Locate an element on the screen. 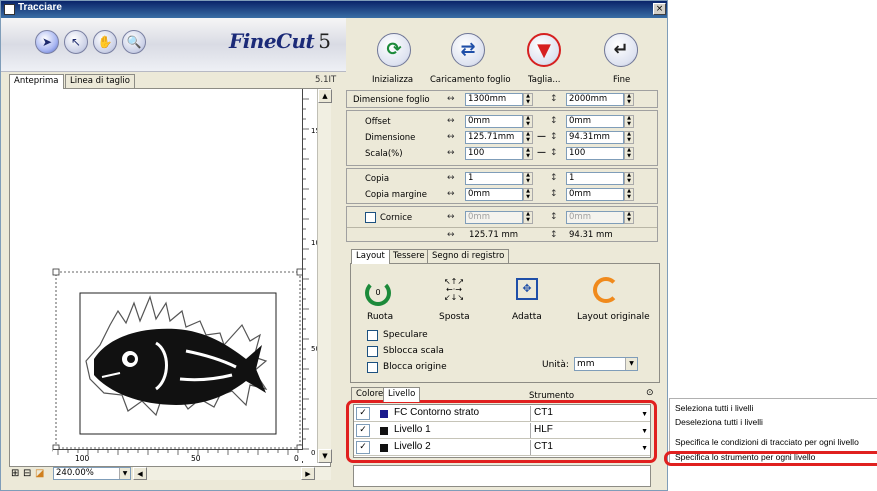  tab-linea-di-taglio: Linea di taglio is located at coordinates (100, 81).